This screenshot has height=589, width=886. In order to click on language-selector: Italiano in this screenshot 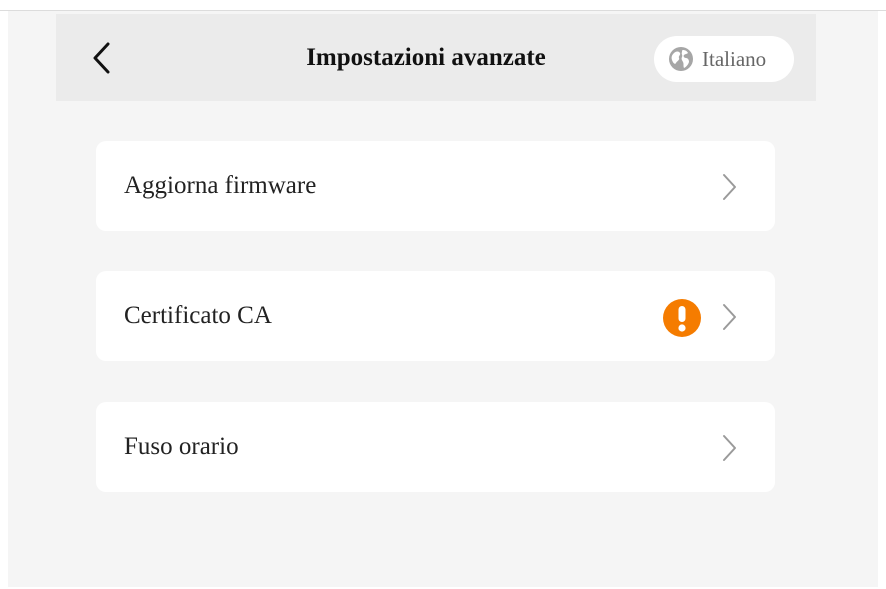, I will do `click(724, 59)`.